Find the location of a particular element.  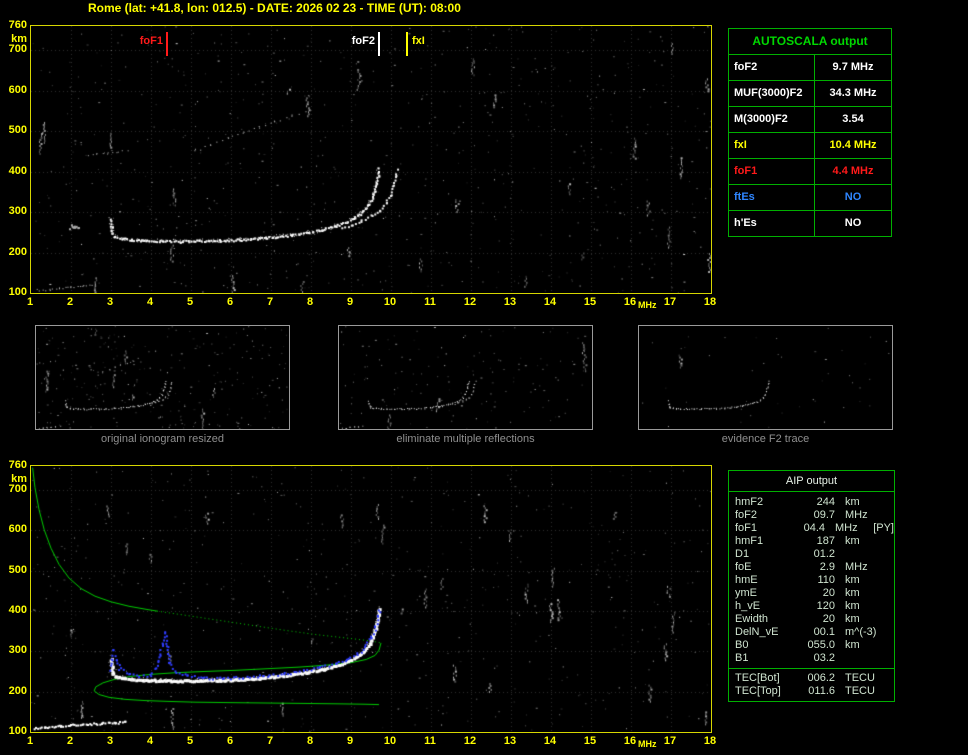

aip-row-name: foF1 is located at coordinates (746, 528).